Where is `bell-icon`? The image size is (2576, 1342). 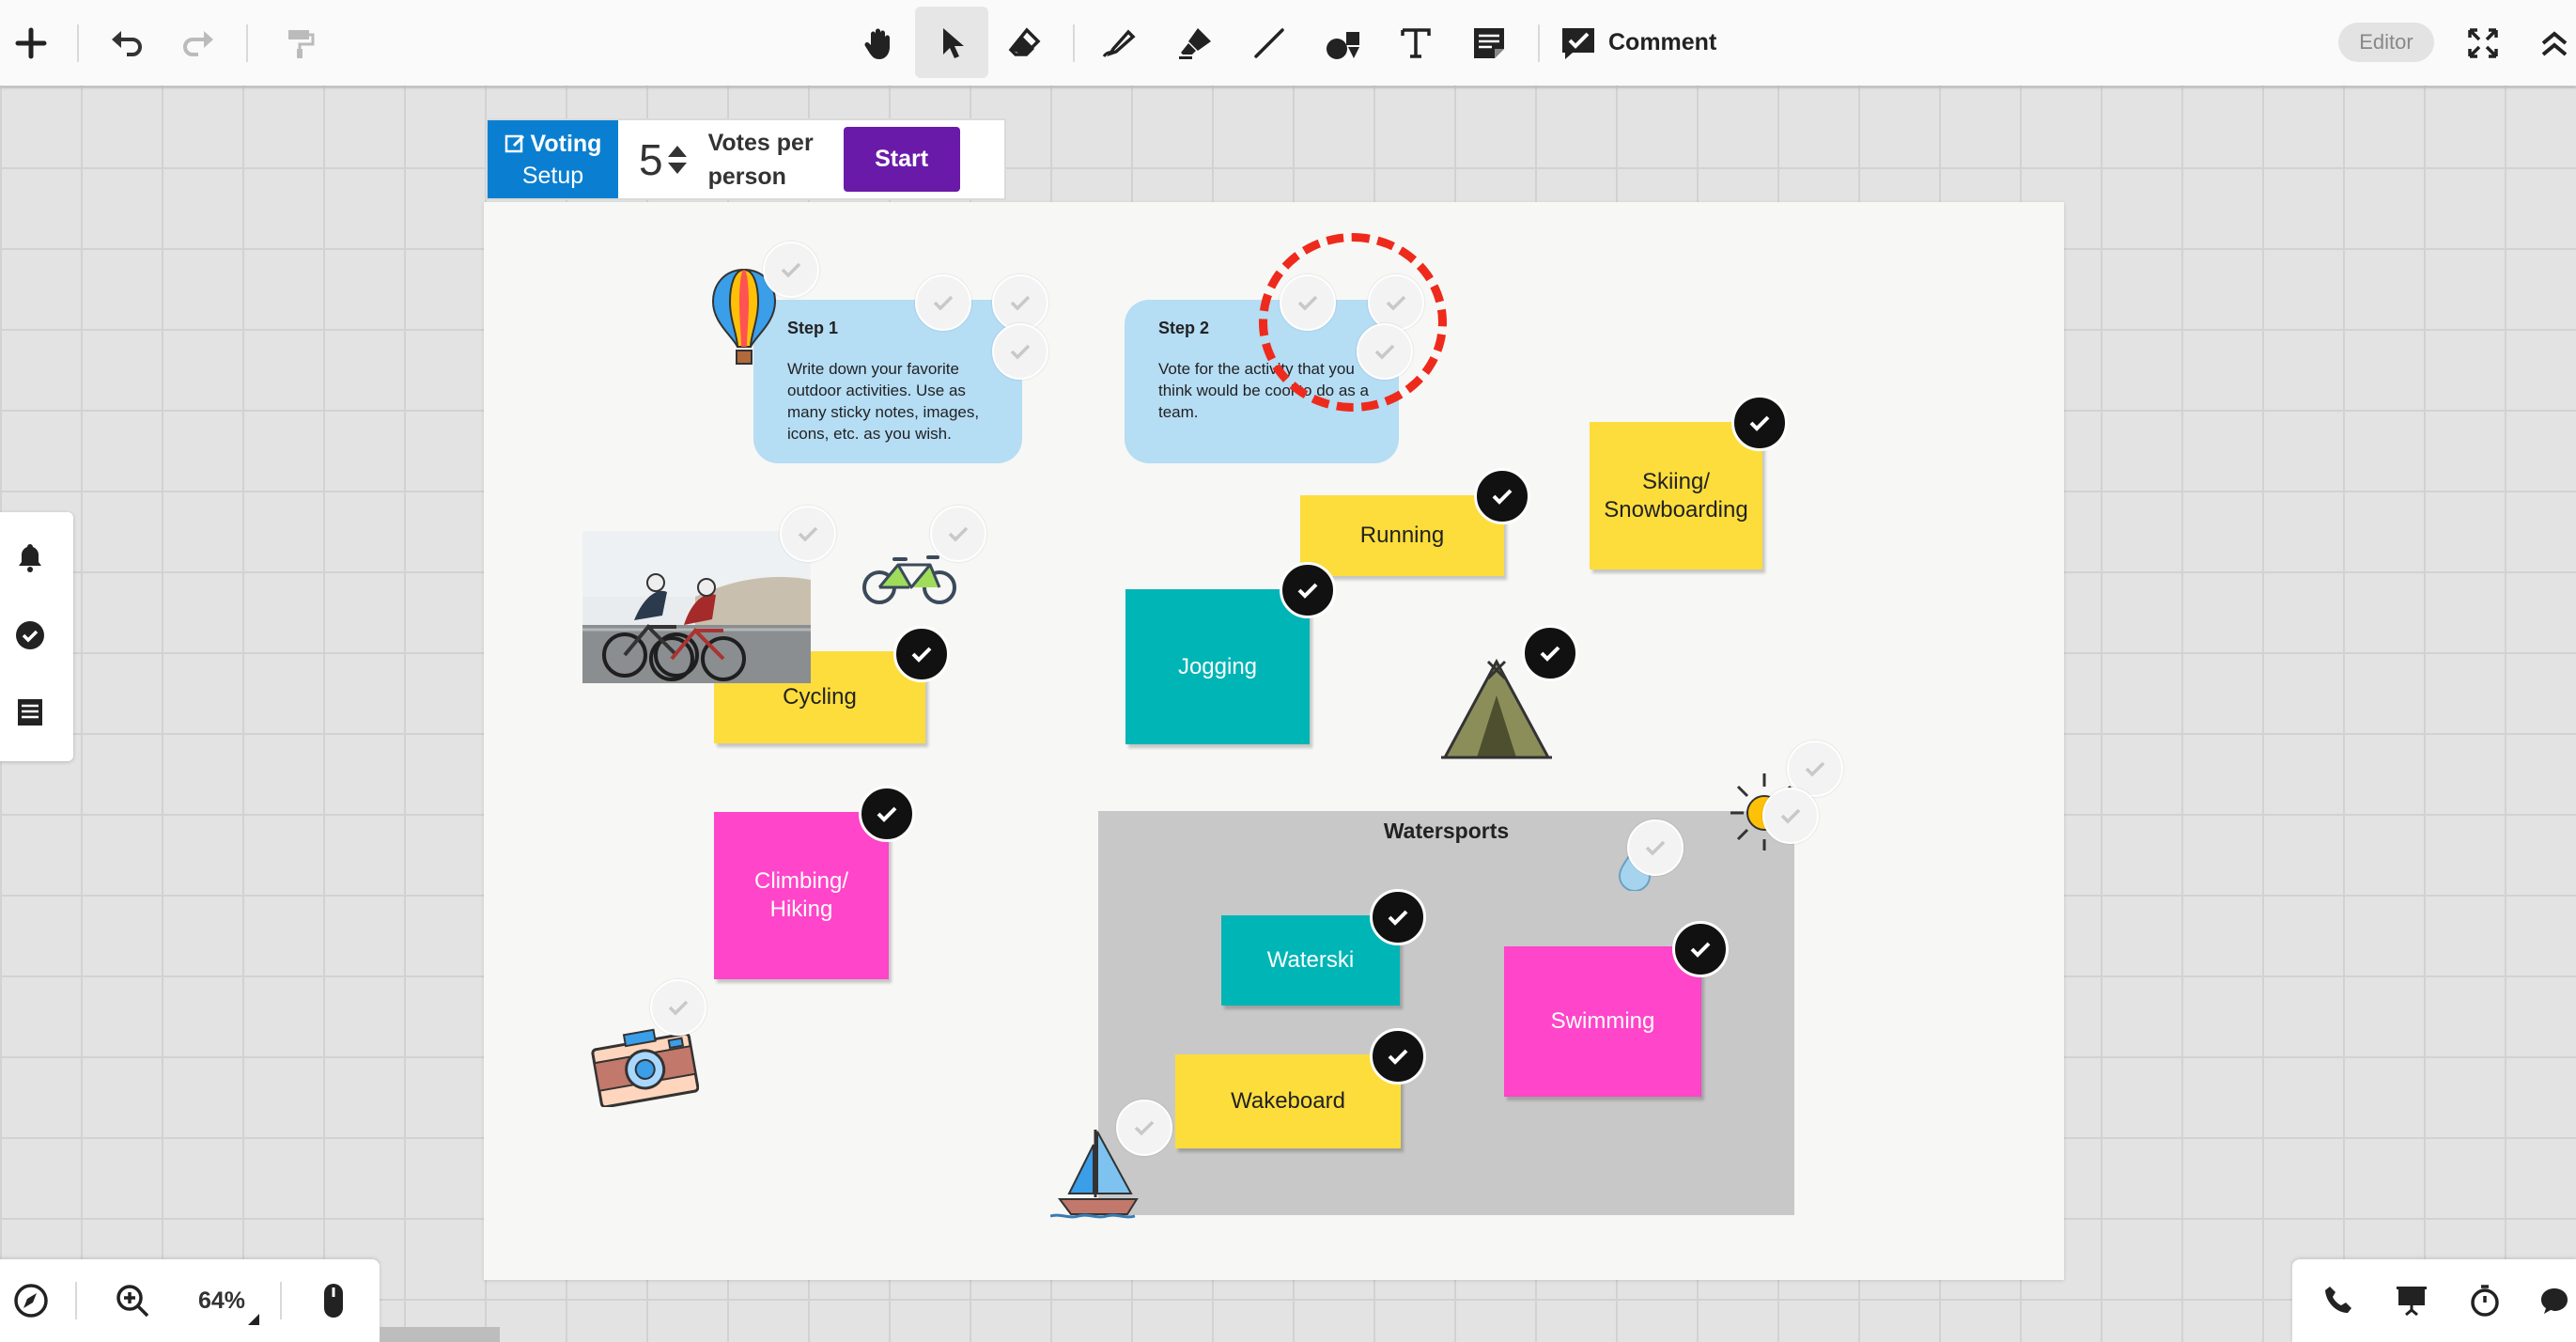 bell-icon is located at coordinates (30, 558).